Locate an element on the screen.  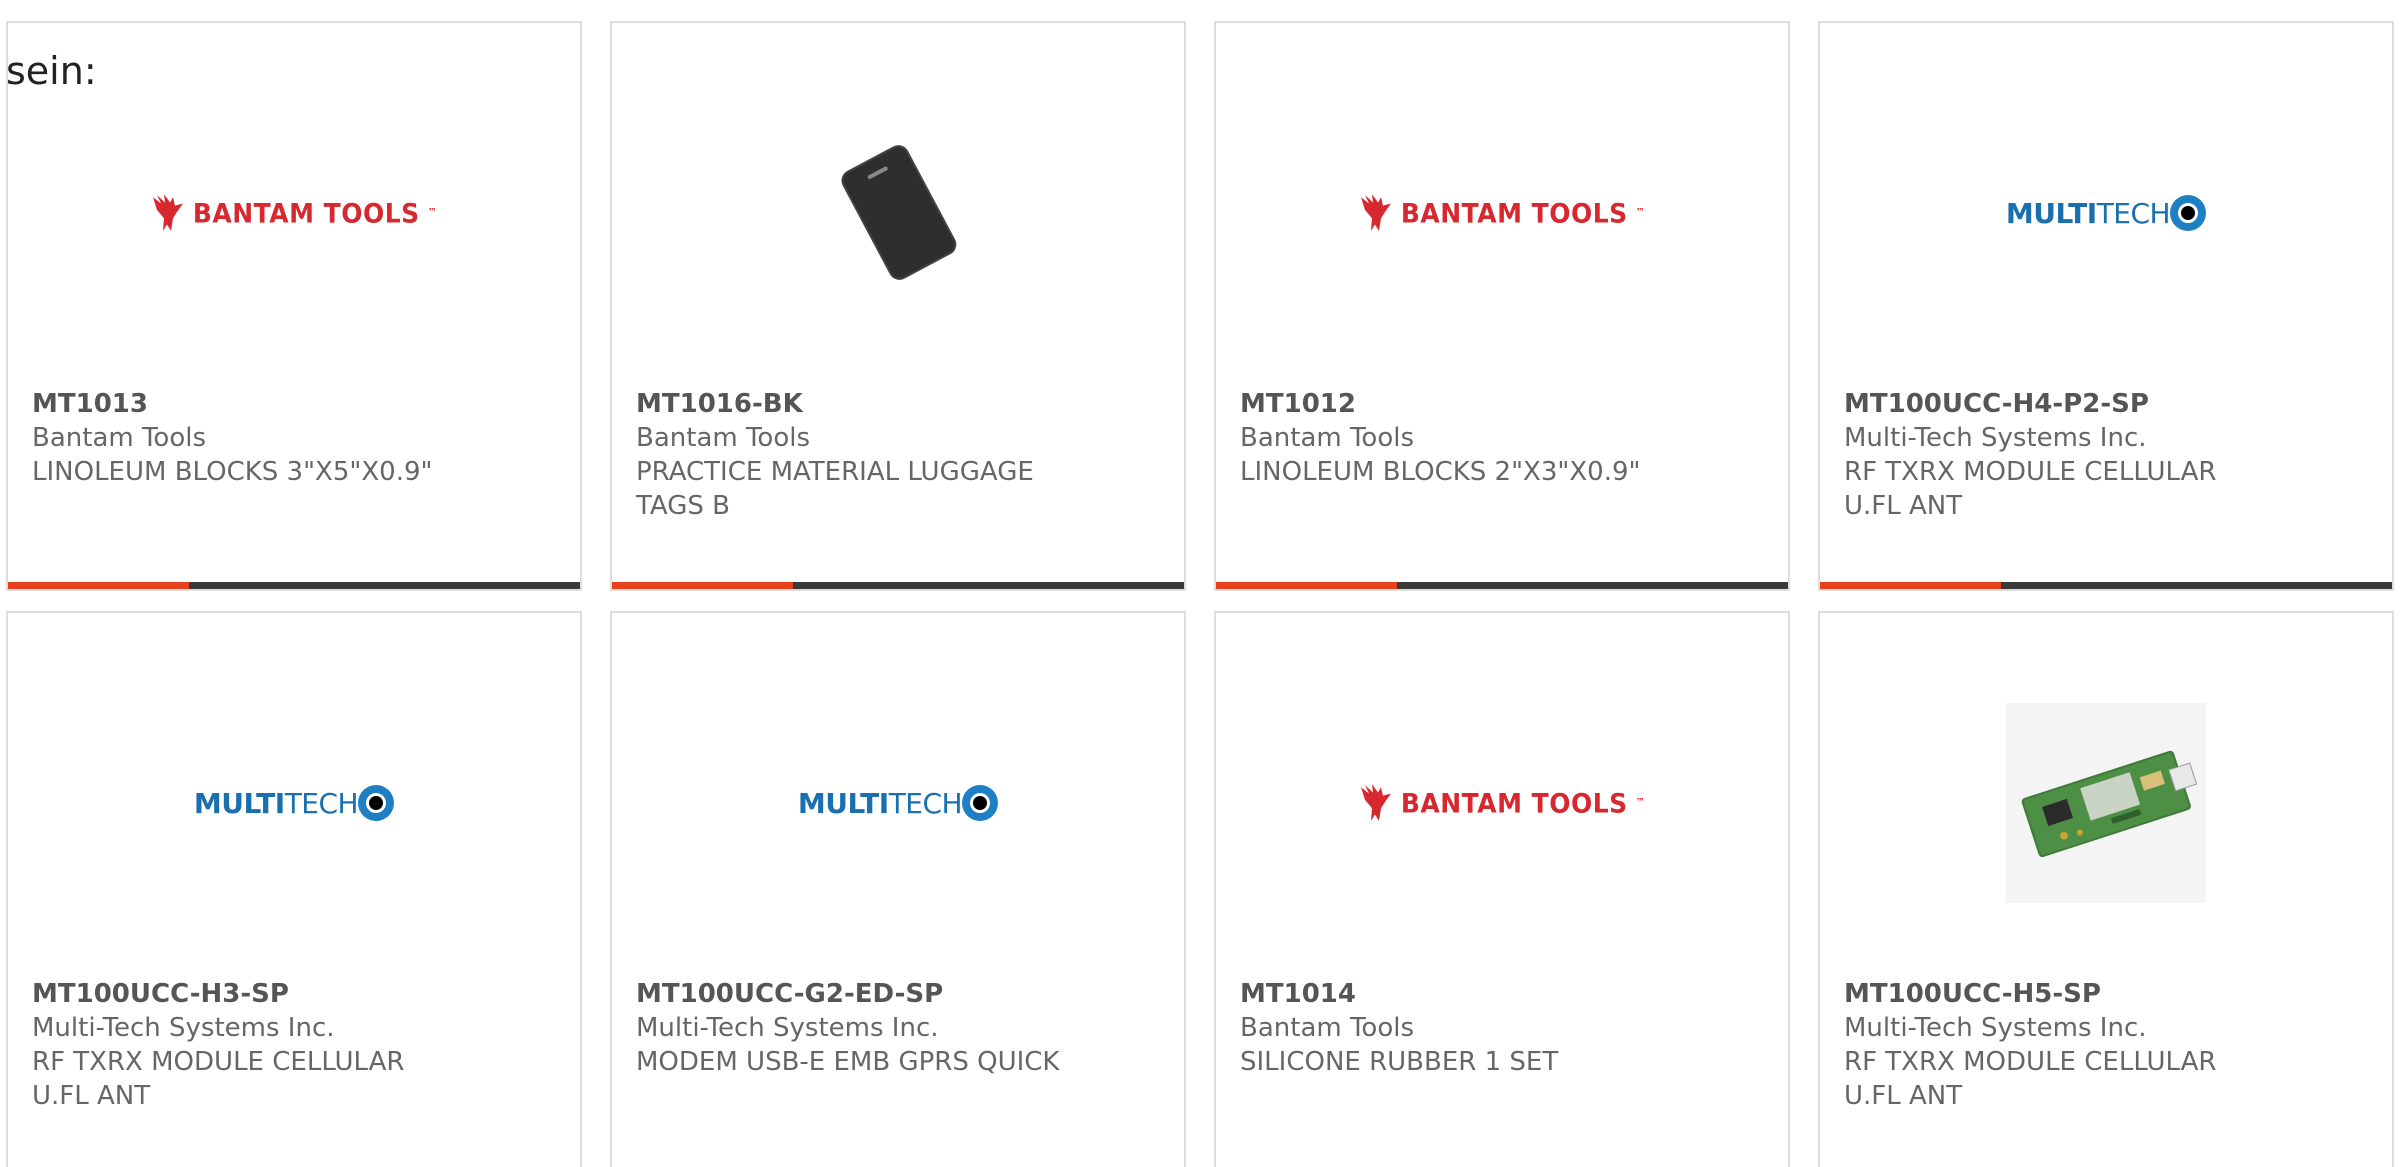
description: LINOLEUM BLOCKS 3"X5"X0.9" is located at coordinates (232, 472).